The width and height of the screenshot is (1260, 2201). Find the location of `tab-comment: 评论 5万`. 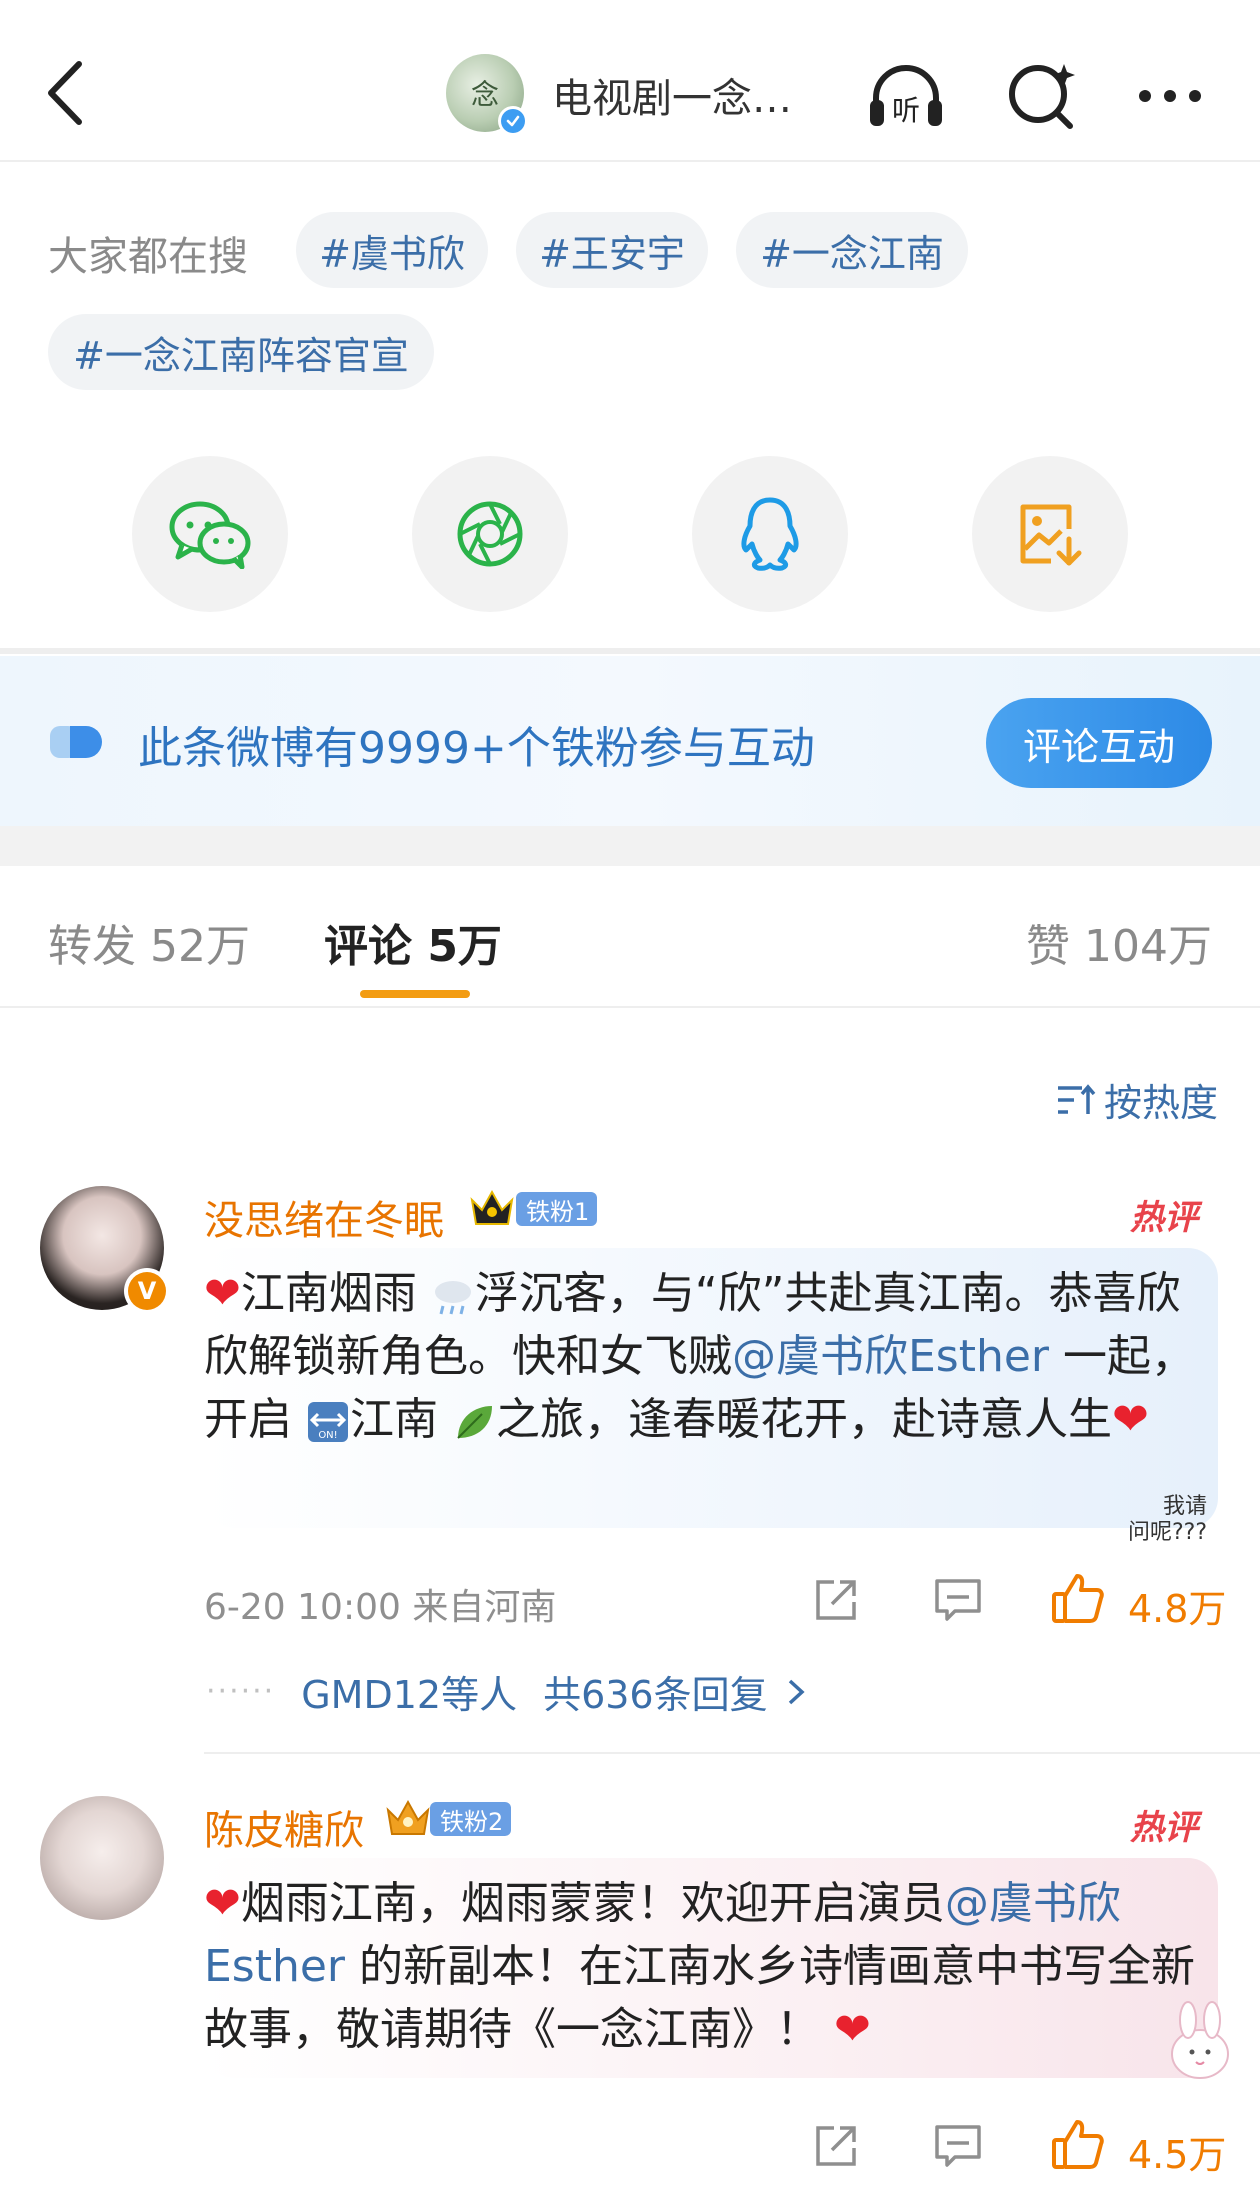

tab-comment: 评论 5万 is located at coordinates (413, 942).